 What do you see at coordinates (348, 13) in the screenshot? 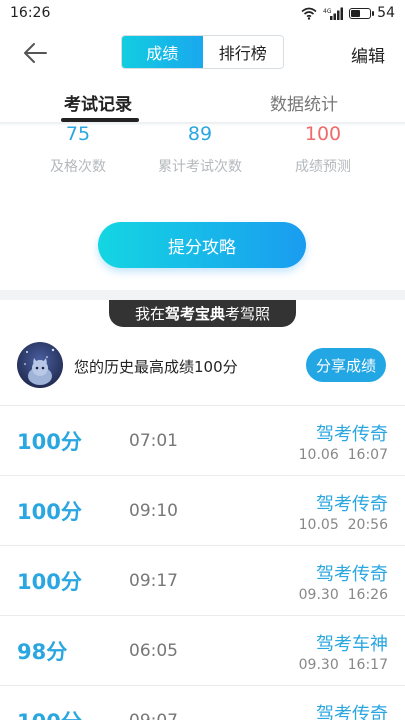
I see `status-icons: 4G 54` at bounding box center [348, 13].